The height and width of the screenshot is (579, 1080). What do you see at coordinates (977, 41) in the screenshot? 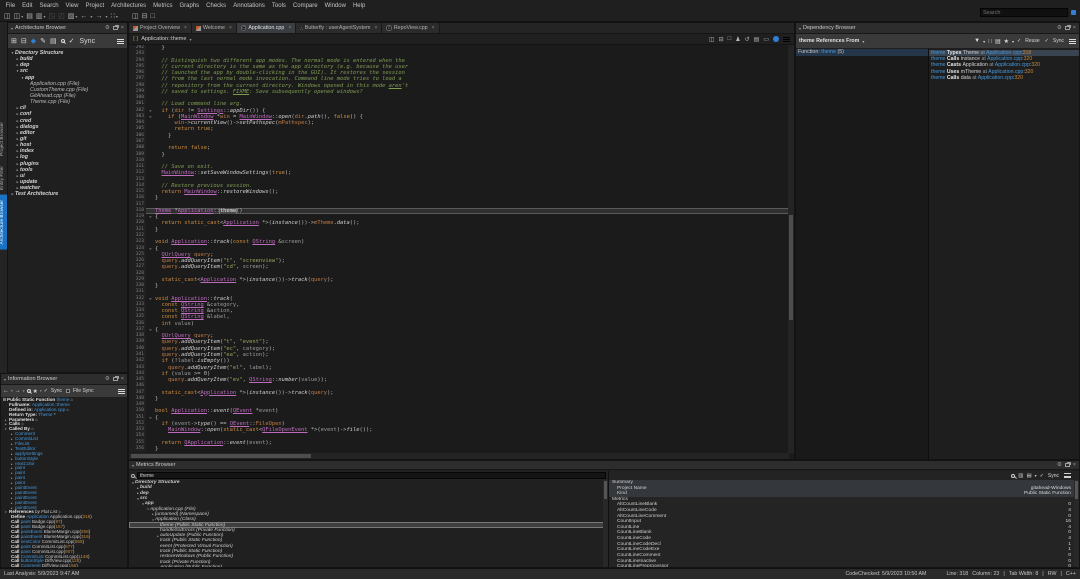
I see `filter-icon: ▼` at bounding box center [977, 41].